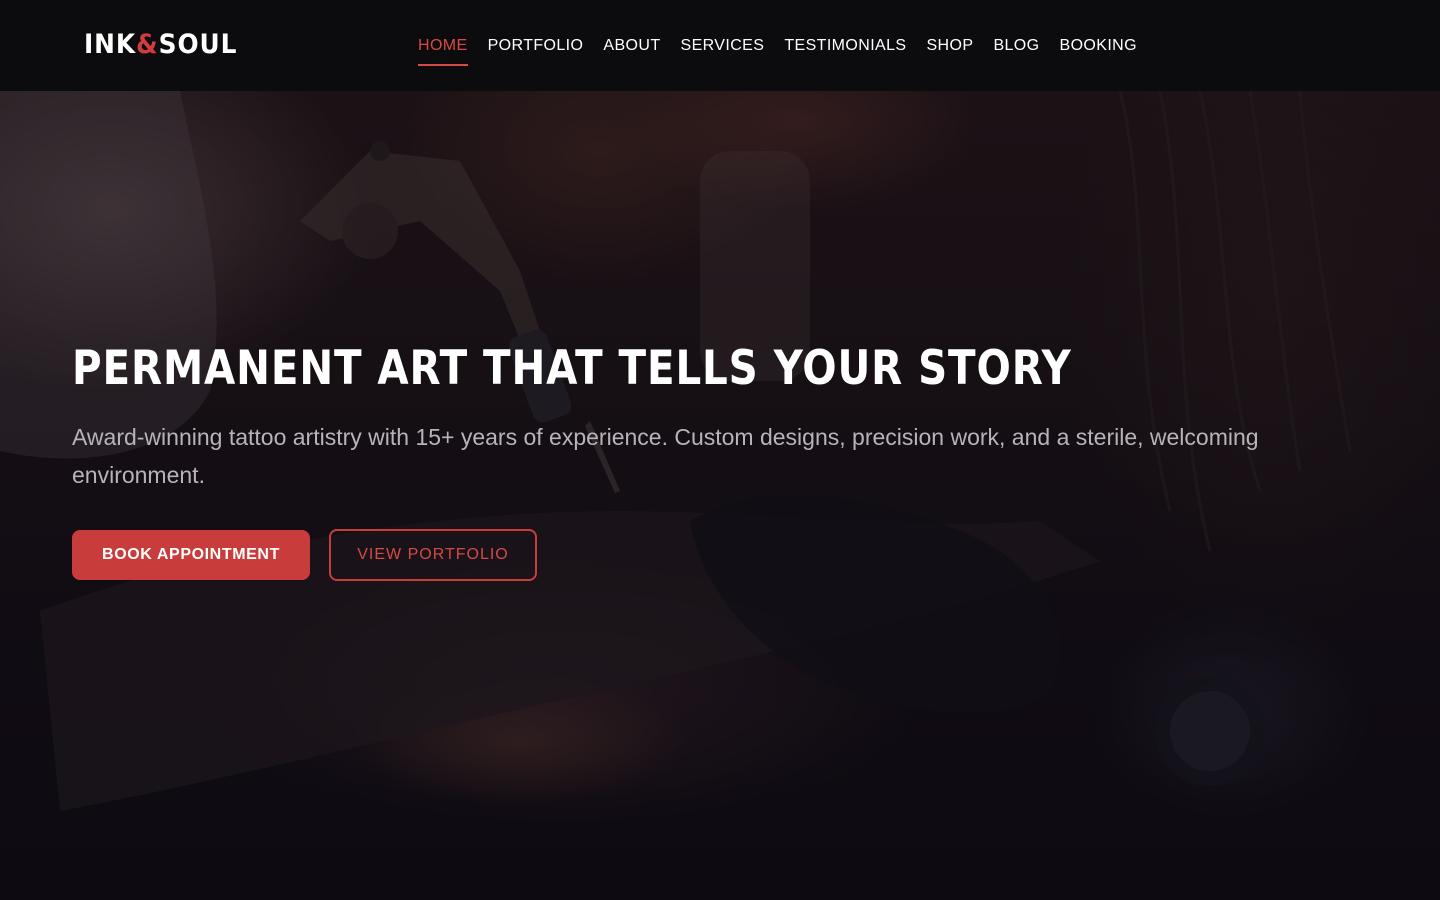 This screenshot has width=1440, height=900. I want to click on nav-link-booking: BOOKING, so click(1098, 46).